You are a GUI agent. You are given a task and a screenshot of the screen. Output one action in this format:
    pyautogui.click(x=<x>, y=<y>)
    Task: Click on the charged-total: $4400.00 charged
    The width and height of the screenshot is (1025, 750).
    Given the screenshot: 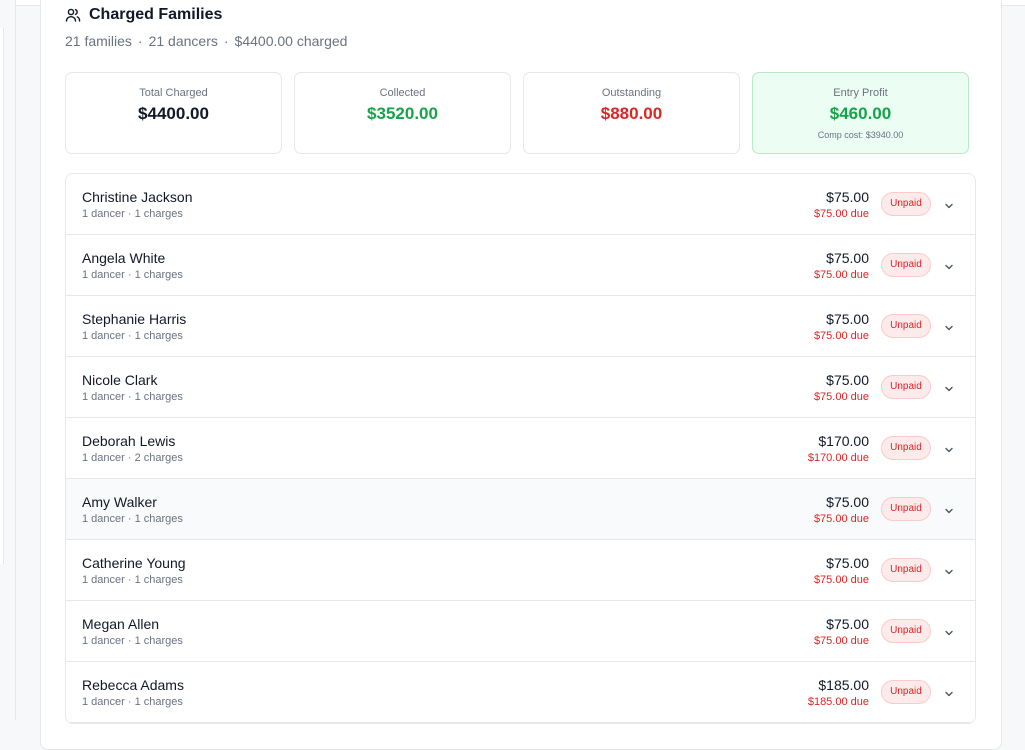 What is the action you would take?
    pyautogui.click(x=291, y=41)
    